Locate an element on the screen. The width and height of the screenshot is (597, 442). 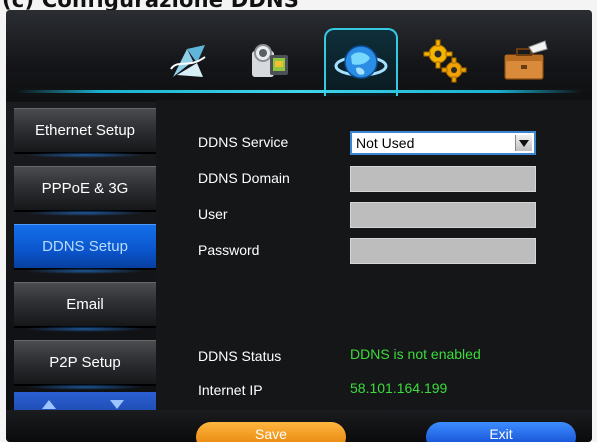
ddns-domain-label: DDNS Domain is located at coordinates (244, 178).